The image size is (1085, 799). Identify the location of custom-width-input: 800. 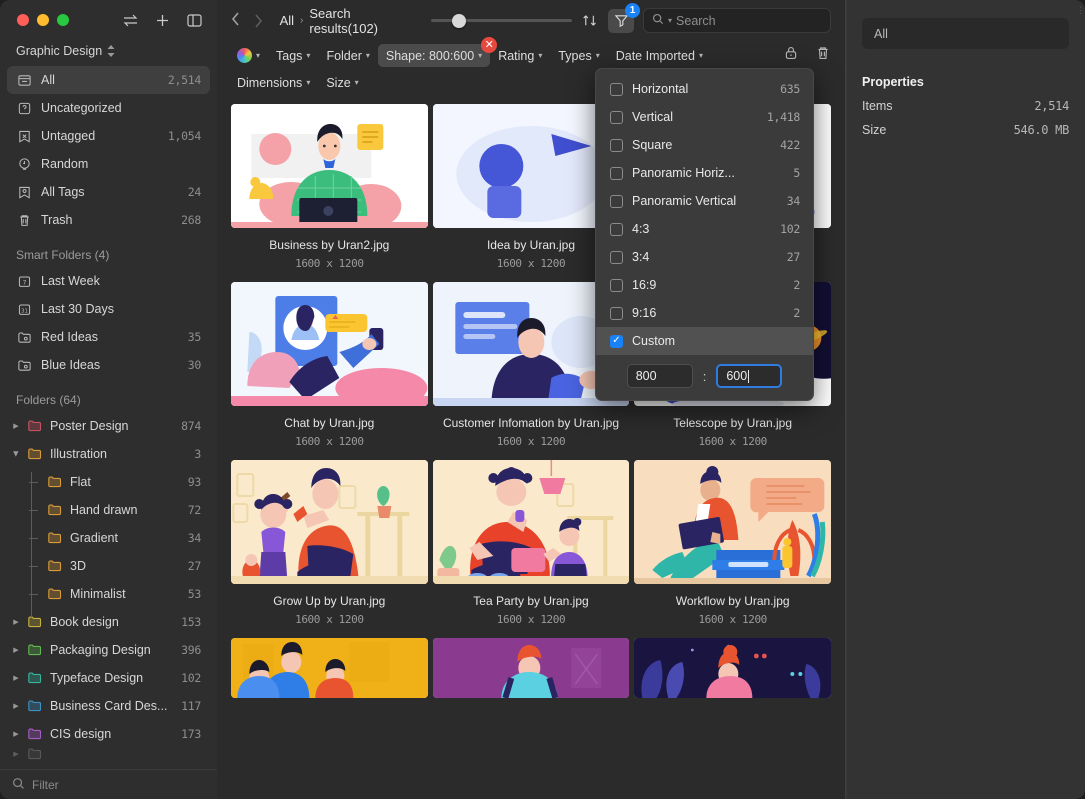
(659, 376).